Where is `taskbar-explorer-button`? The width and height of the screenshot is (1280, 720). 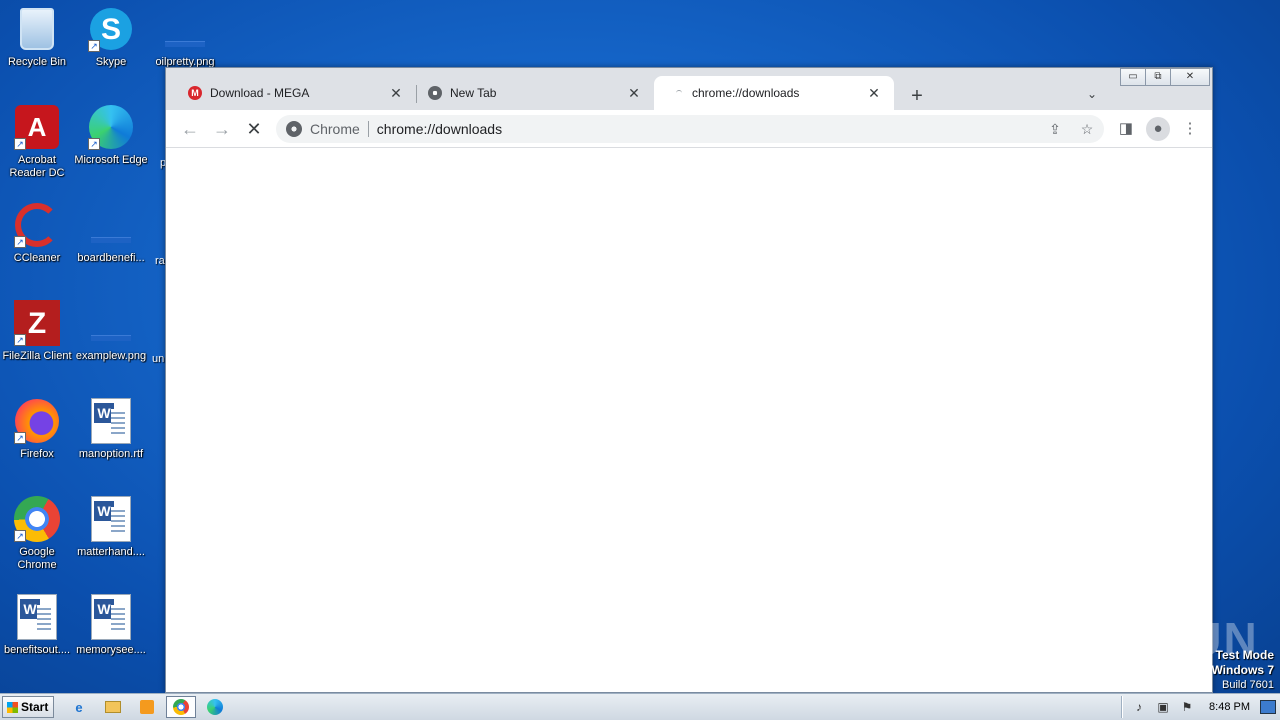 taskbar-explorer-button is located at coordinates (113, 707).